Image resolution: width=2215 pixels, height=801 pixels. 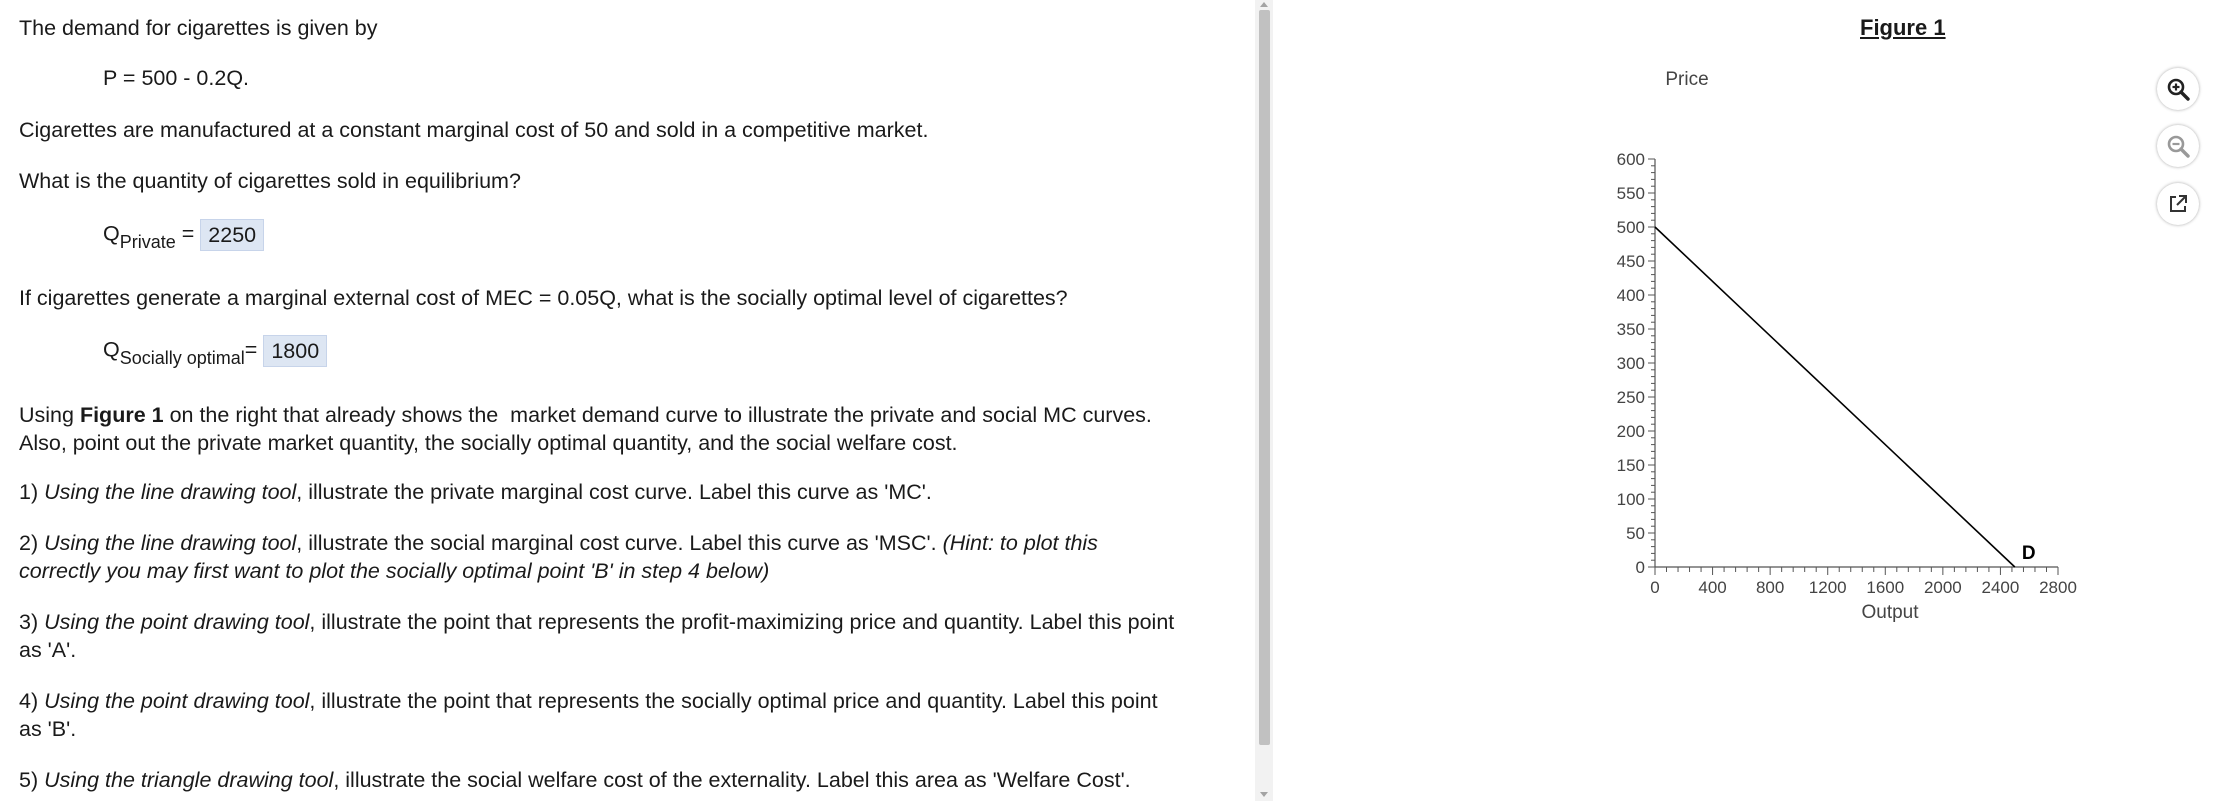 I want to click on step3-tool: Using the point drawing tool, so click(x=177, y=622).